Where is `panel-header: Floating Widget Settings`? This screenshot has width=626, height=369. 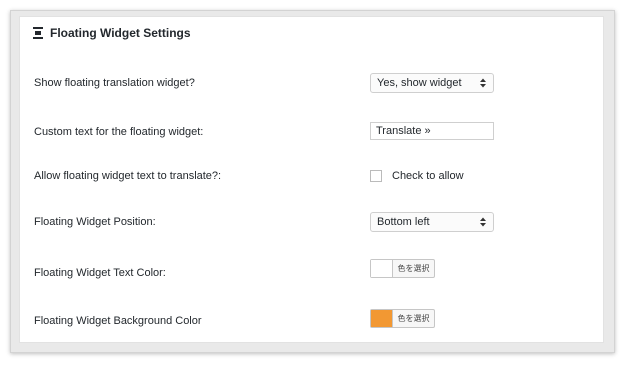 panel-header: Floating Widget Settings is located at coordinates (111, 33).